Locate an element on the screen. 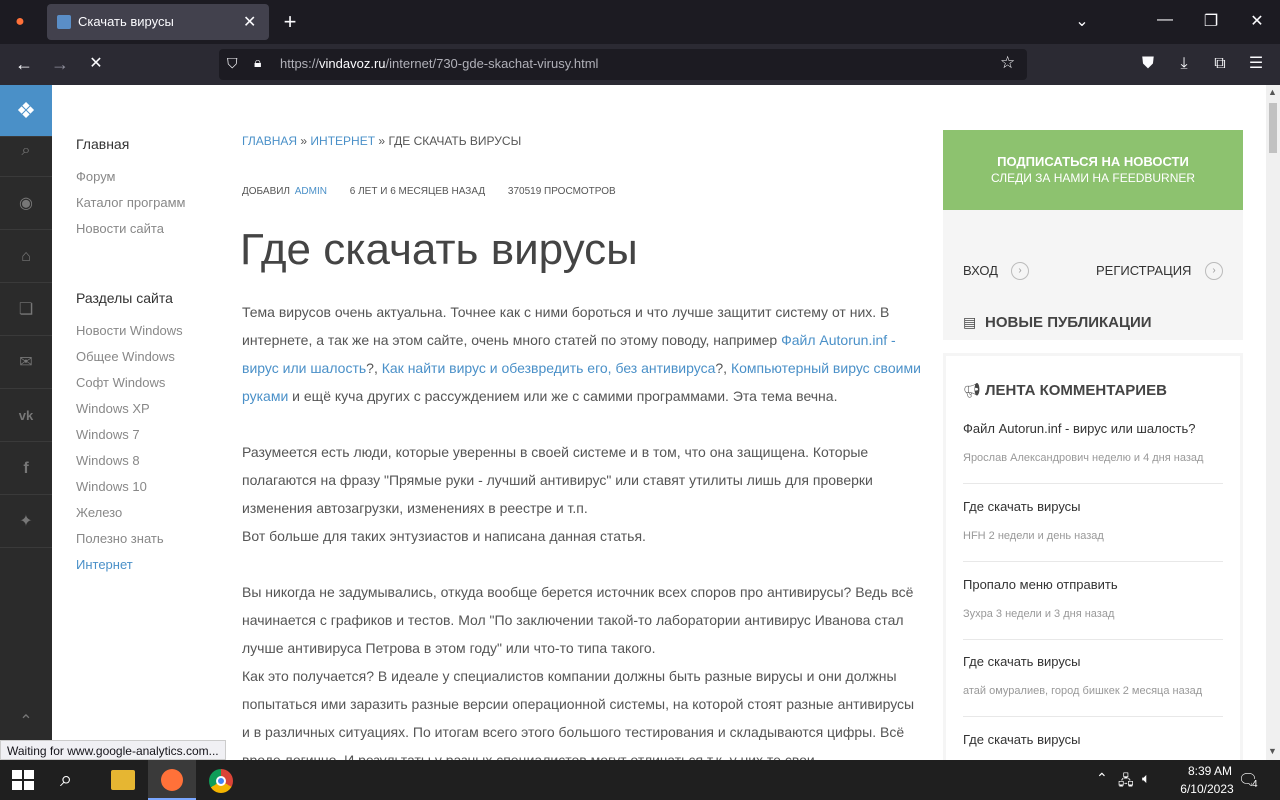 The image size is (1280, 800). volume-icon: 🔈︎ is located at coordinates (1146, 778).